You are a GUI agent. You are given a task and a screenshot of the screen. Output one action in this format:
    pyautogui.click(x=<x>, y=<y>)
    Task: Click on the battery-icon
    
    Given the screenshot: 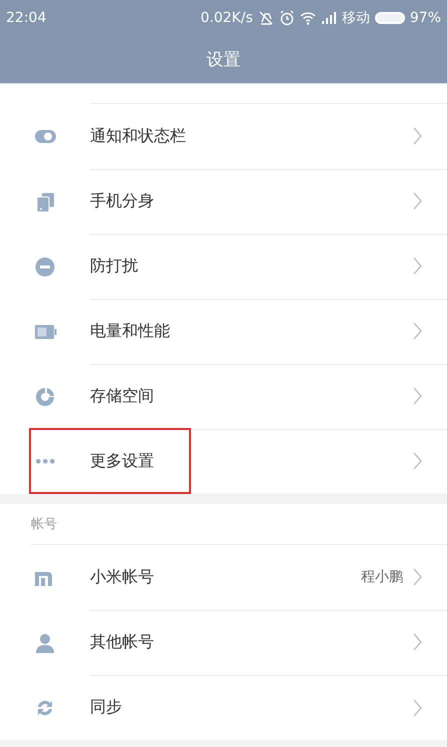 What is the action you would take?
    pyautogui.click(x=389, y=18)
    